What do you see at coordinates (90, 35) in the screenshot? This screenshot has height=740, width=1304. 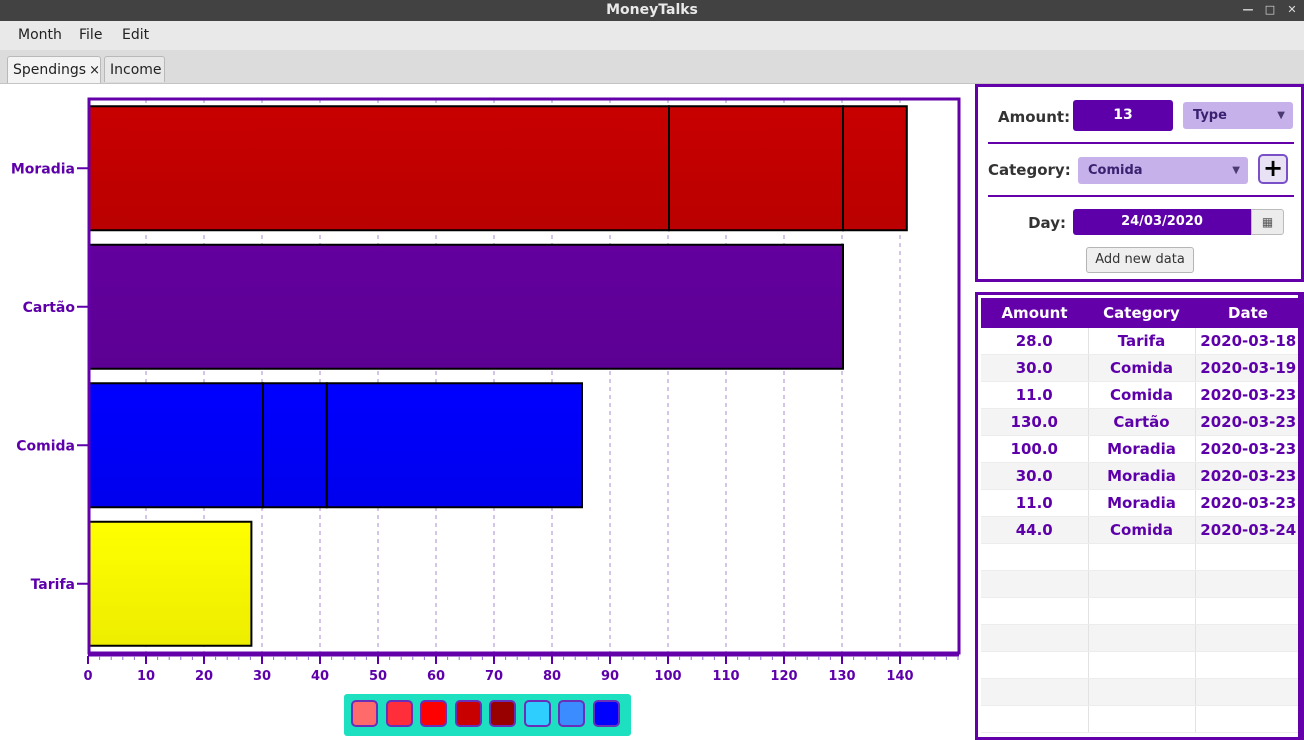 I see `menu-file: File` at bounding box center [90, 35].